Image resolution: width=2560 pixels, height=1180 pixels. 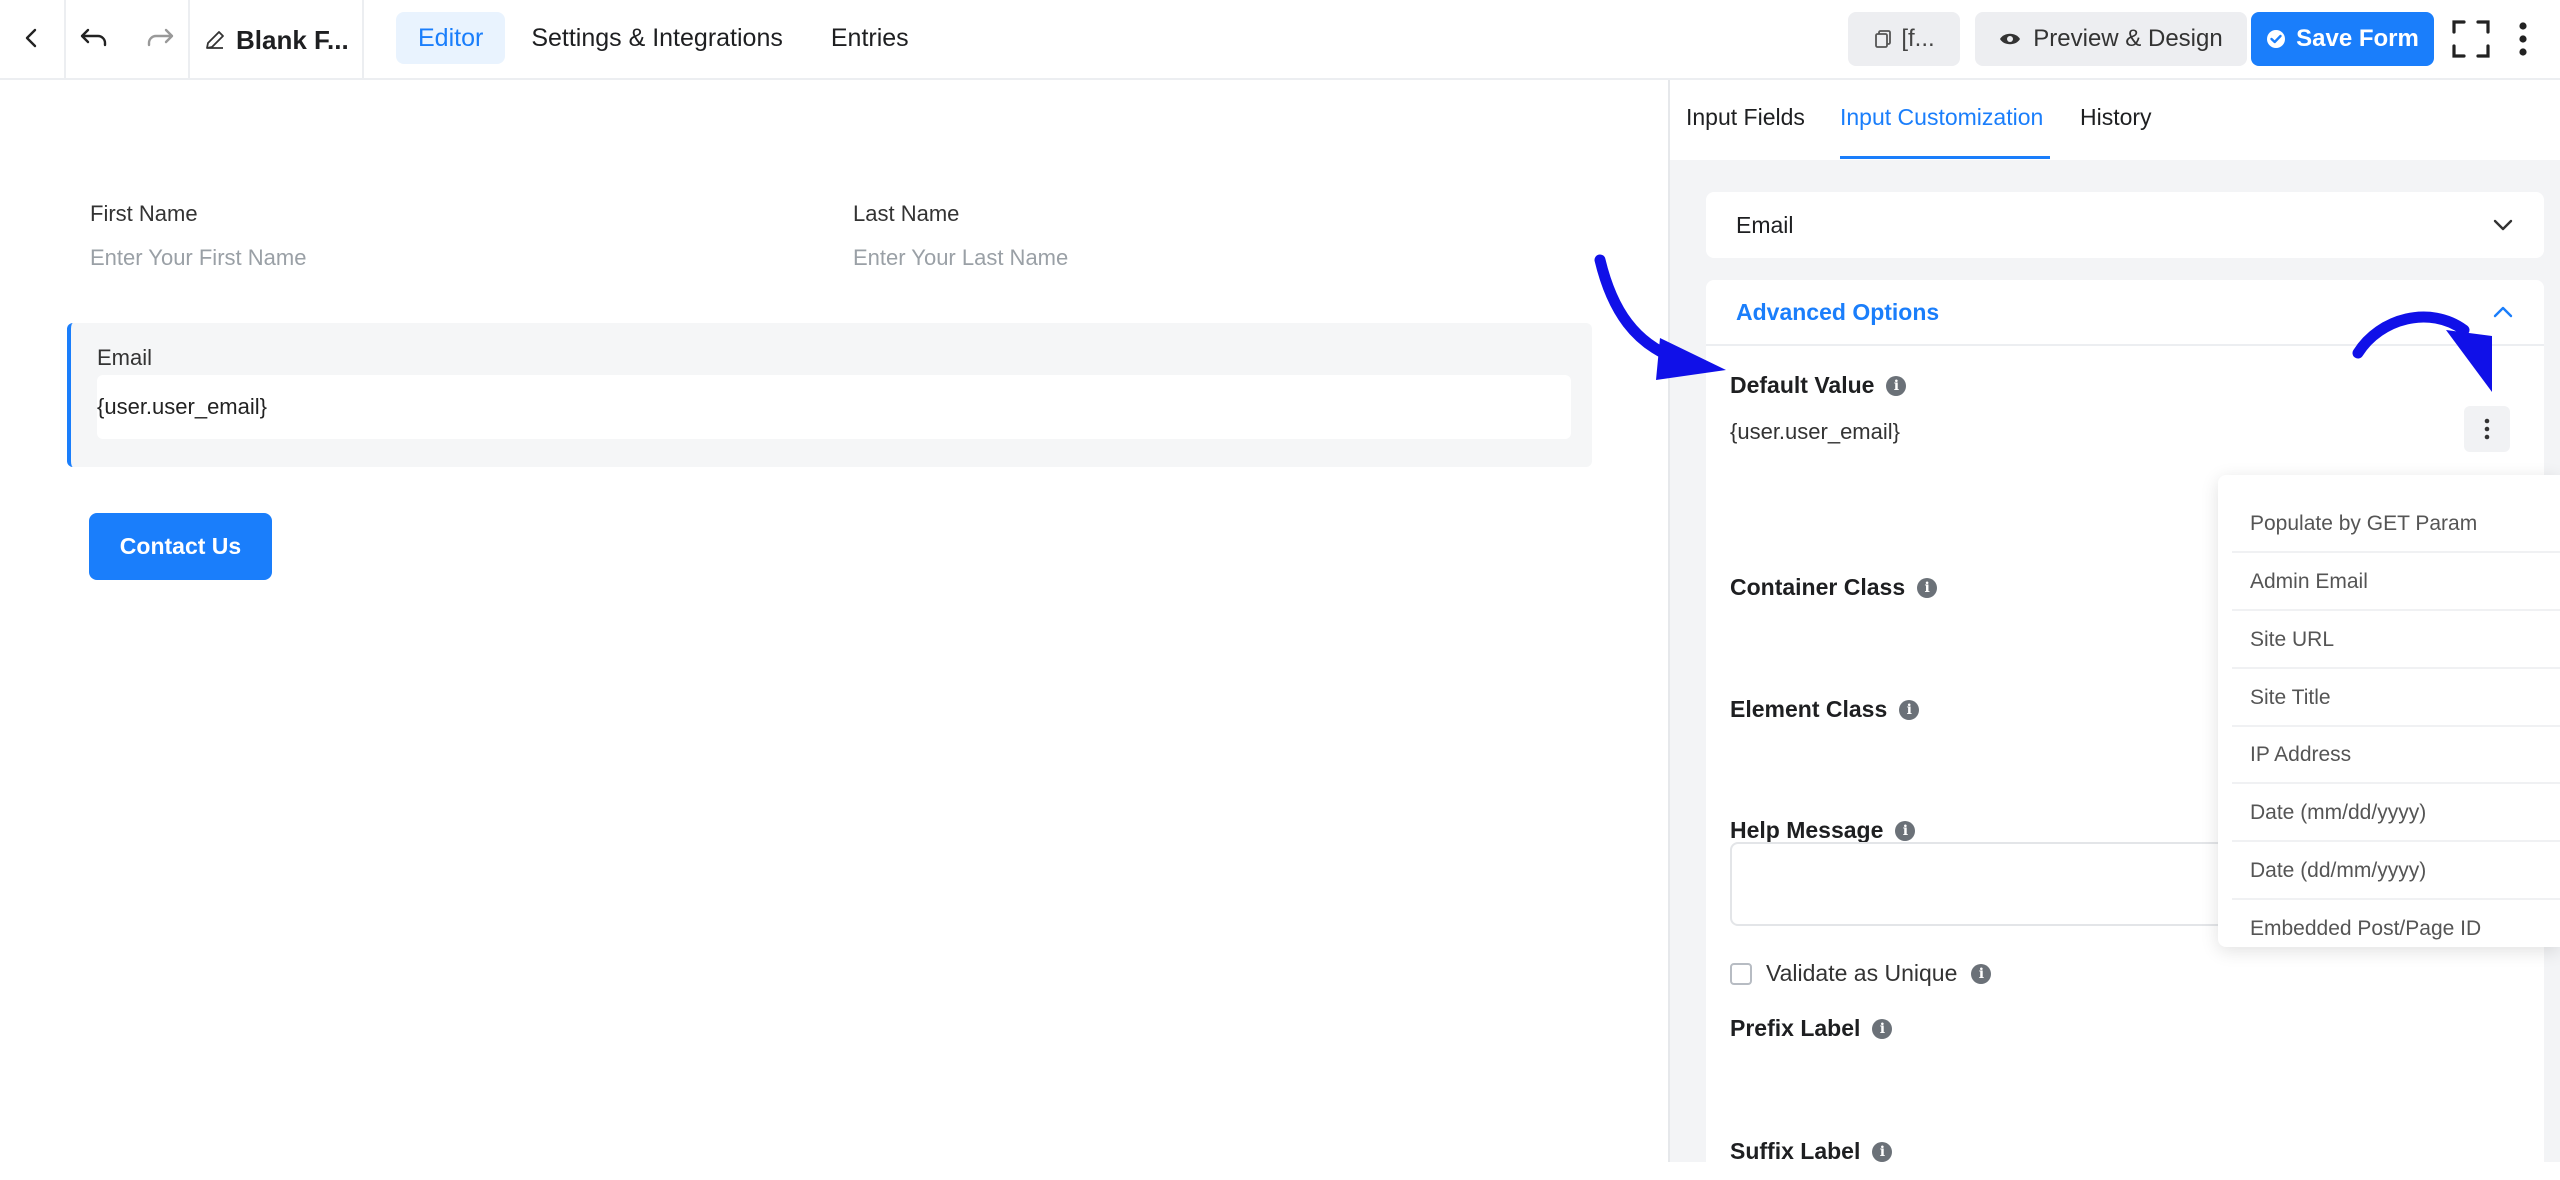 I want to click on preview-design-button: Preview & Design, so click(x=2111, y=39).